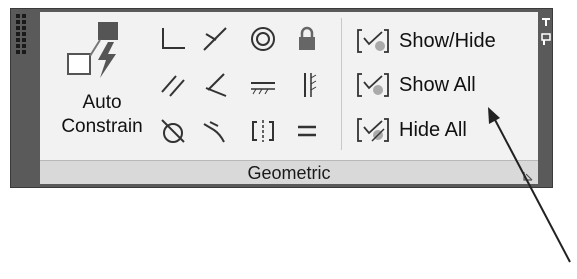 The width and height of the screenshot is (577, 279). I want to click on auto-label-line2: Constrain, so click(102, 126).